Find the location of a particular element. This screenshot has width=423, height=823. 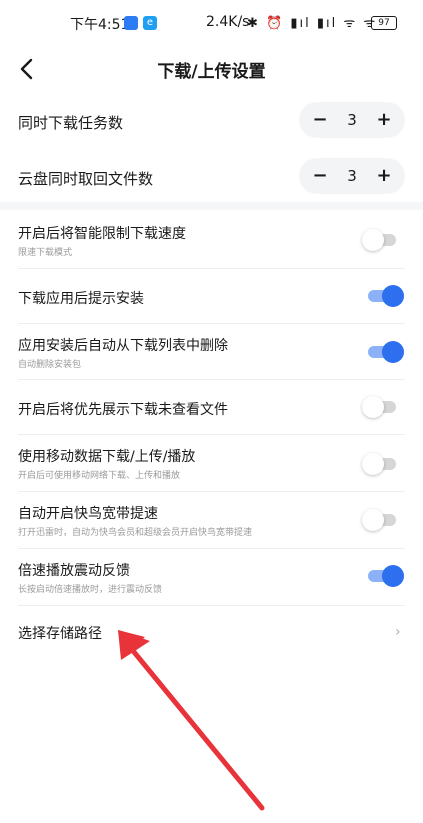

toggle-row-vibration-feedback: 倍速播放震动反馈 长按启动倍速播放时，进行震动反馈 is located at coordinates (211, 577).